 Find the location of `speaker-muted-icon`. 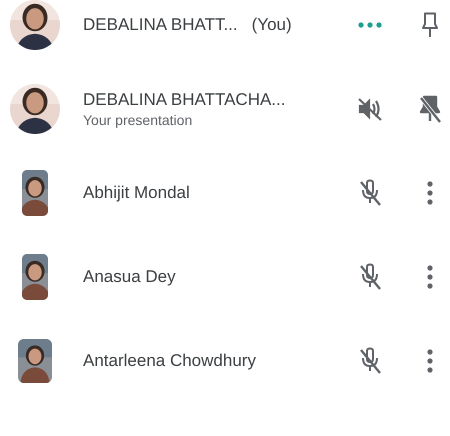

speaker-muted-icon is located at coordinates (370, 109).